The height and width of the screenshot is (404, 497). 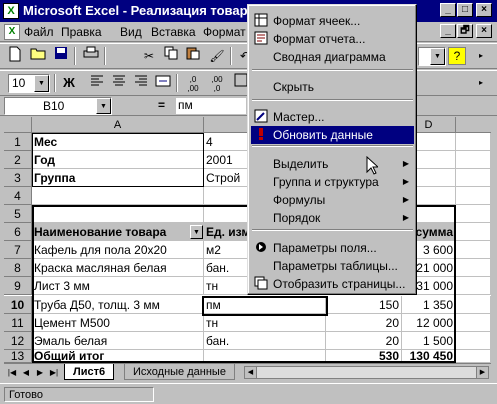 What do you see at coordinates (473, 341) in the screenshot?
I see `cell-e12` at bounding box center [473, 341].